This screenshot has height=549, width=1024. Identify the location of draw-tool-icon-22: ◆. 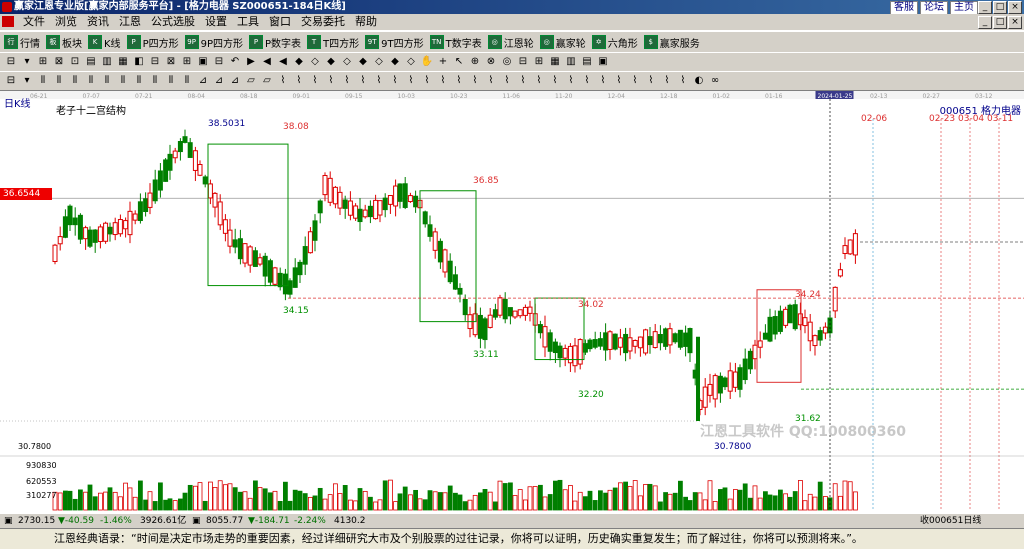
(363, 62).